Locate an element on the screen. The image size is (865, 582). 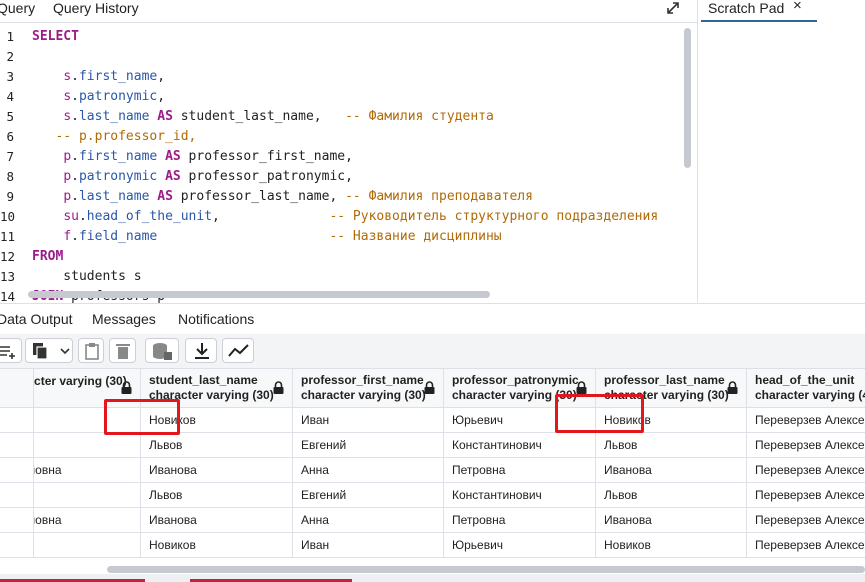
line-number: 6 is located at coordinates (10, 136).